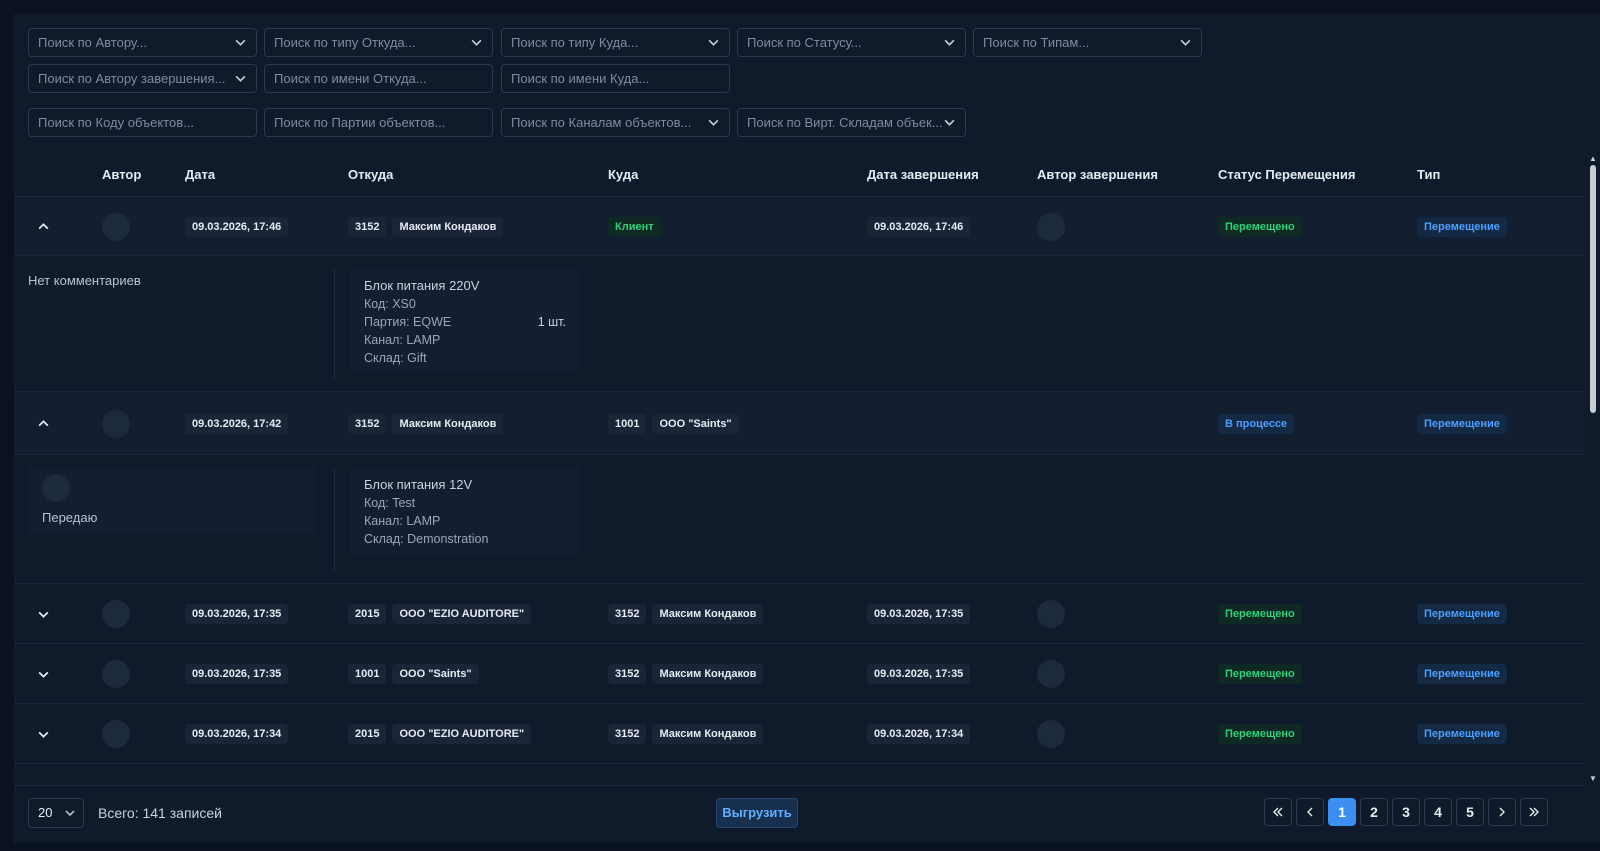 The width and height of the screenshot is (1600, 851). Describe the element at coordinates (1438, 812) in the screenshot. I see `page-button-4: 4` at that location.